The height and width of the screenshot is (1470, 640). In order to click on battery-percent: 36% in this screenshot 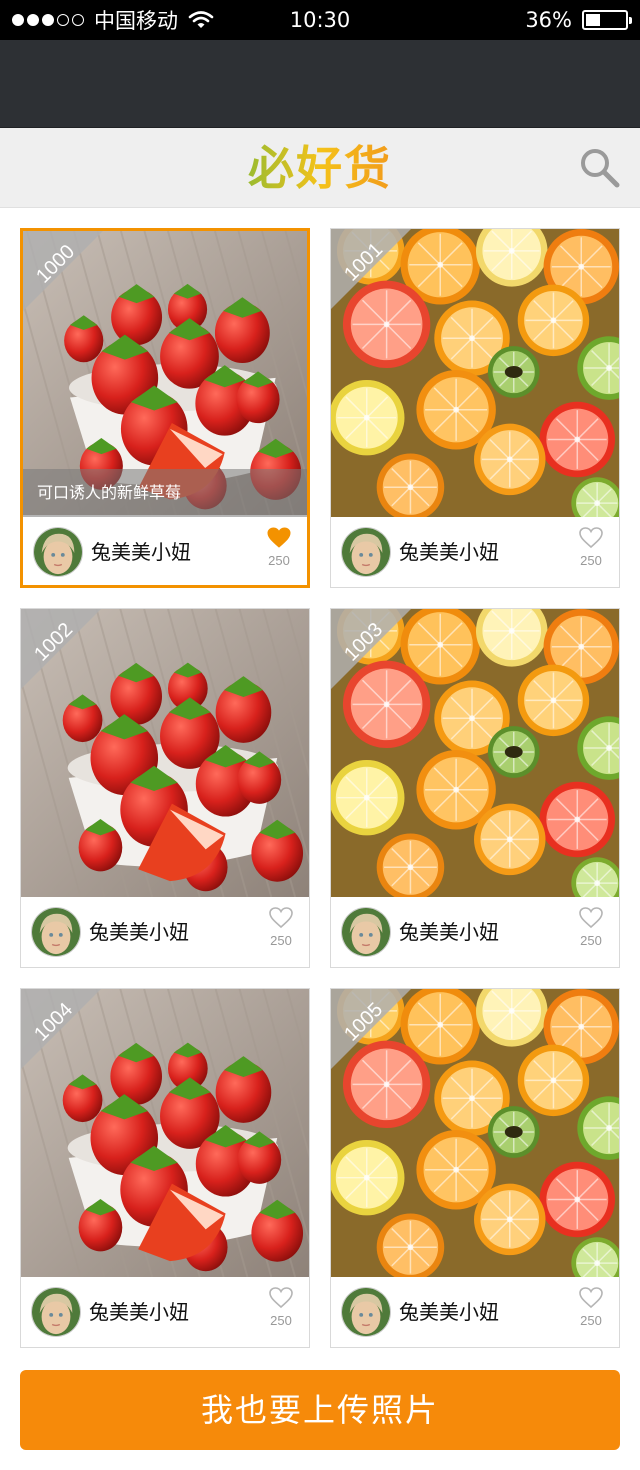, I will do `click(548, 20)`.